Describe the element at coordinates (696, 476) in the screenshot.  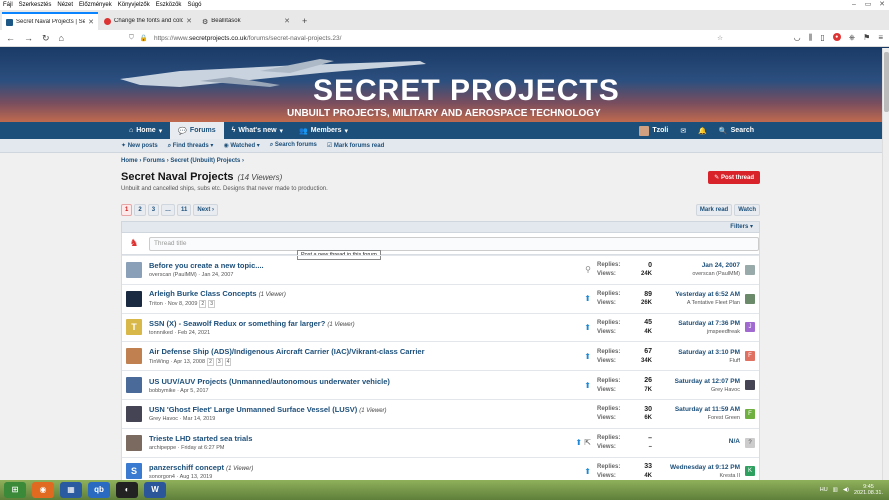
I see `last-post-user: Kresta II` at that location.